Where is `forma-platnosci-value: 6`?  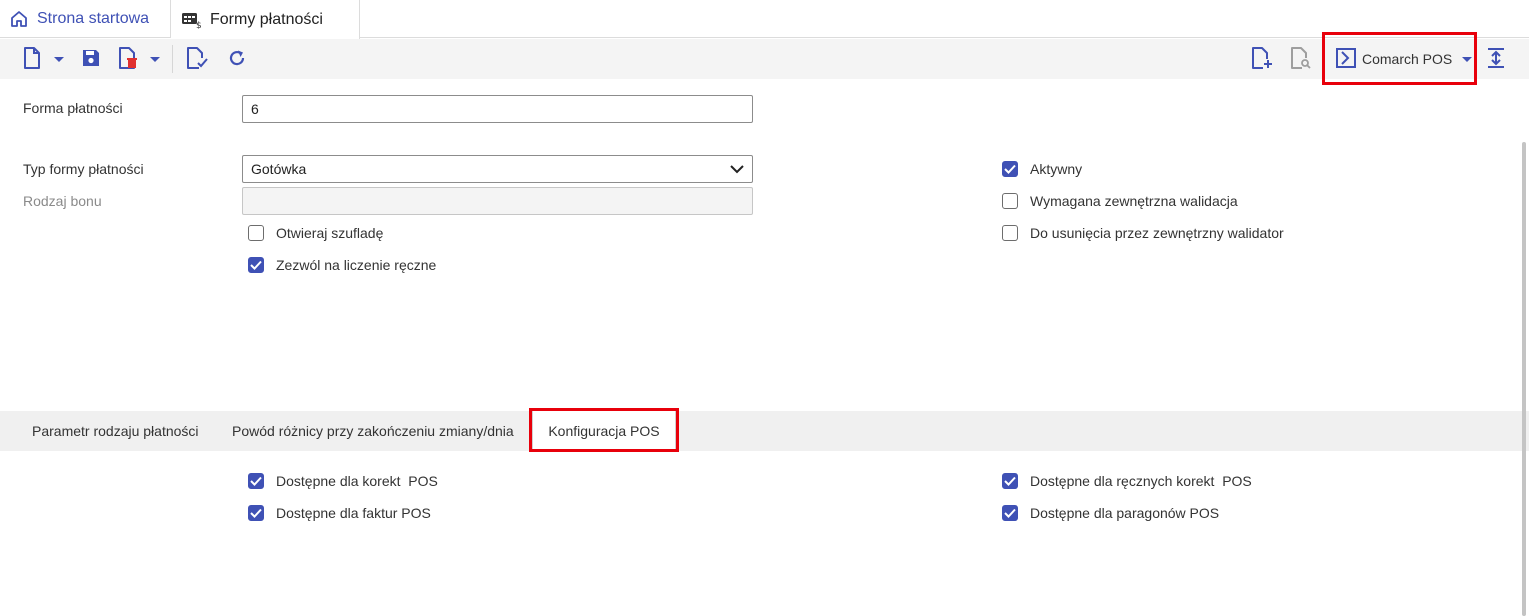 forma-platnosci-value: 6 is located at coordinates (255, 109).